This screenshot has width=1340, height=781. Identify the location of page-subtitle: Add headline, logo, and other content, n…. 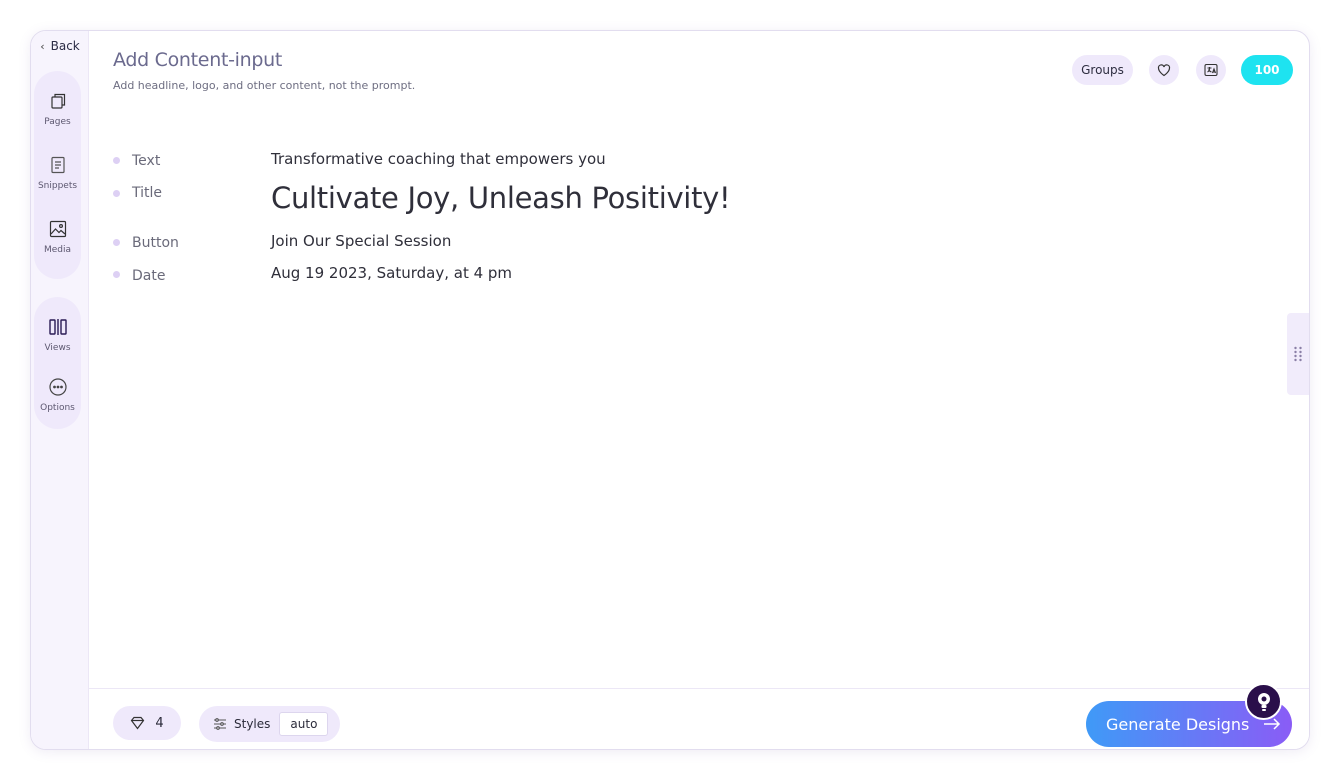
(264, 85).